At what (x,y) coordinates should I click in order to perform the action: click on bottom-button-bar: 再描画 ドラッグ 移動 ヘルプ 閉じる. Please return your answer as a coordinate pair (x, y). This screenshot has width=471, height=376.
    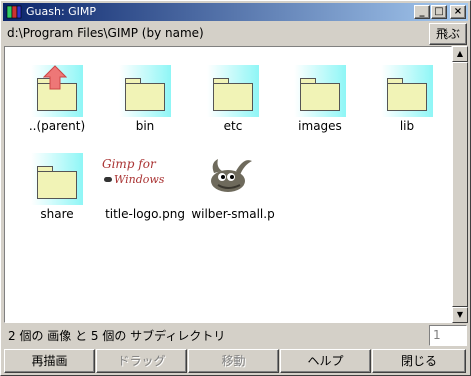
    Looking at the image, I should click on (236, 361).